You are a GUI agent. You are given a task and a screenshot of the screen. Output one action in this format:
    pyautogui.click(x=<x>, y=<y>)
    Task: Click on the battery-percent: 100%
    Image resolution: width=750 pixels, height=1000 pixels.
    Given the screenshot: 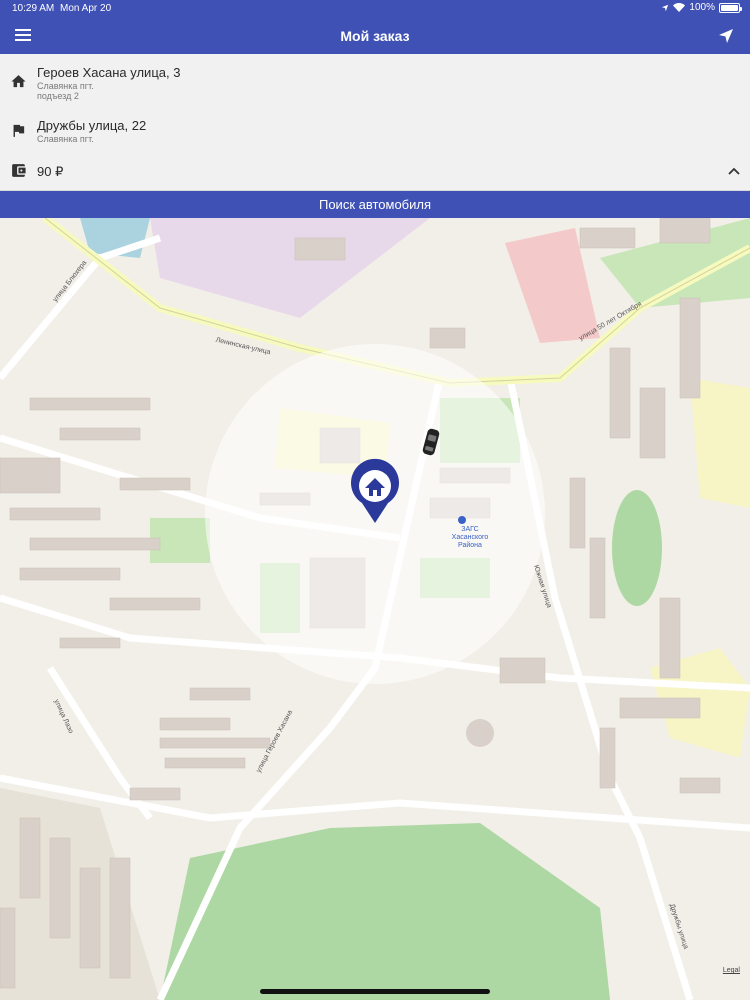 What is the action you would take?
    pyautogui.click(x=702, y=7)
    